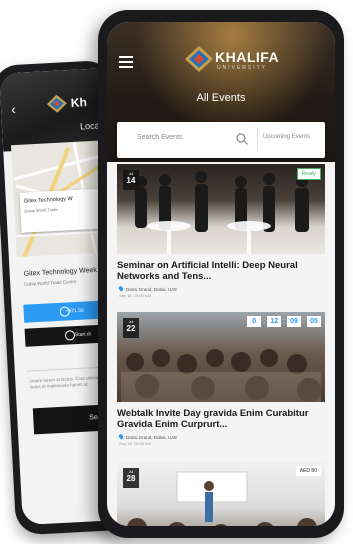 The image size is (353, 544). I want to click on event-image: Jul 14 Ready, so click(221, 209).